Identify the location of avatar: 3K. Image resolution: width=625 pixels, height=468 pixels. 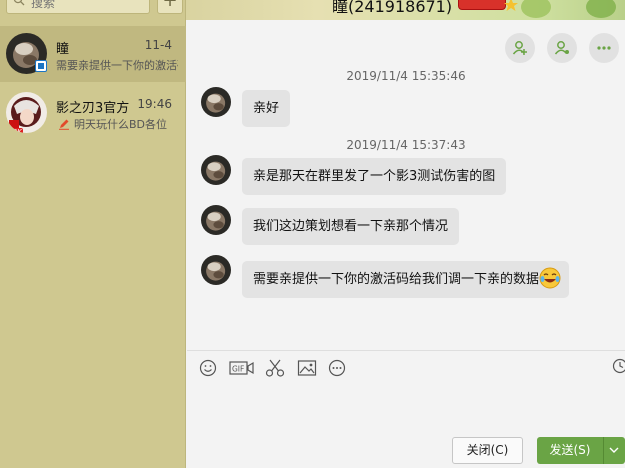
(26, 112).